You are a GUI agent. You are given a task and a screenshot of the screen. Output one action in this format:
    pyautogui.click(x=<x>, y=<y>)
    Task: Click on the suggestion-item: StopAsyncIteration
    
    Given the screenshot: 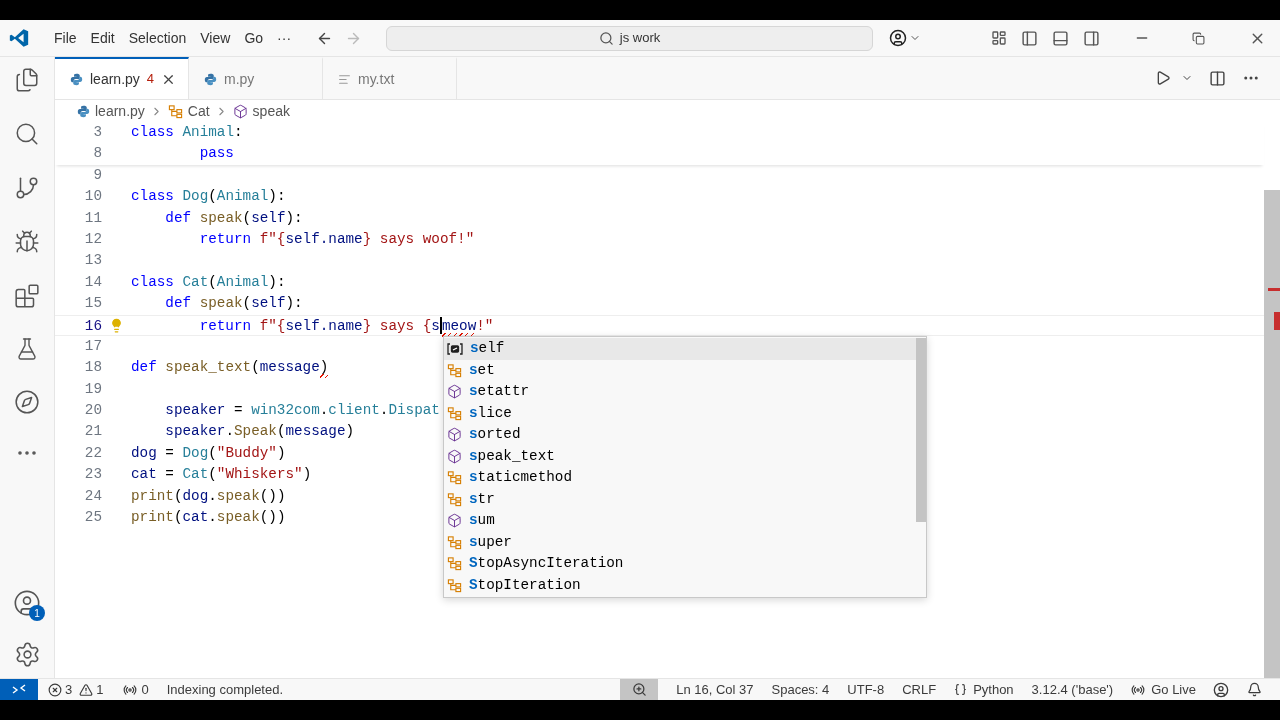 What is the action you would take?
    pyautogui.click(x=680, y=564)
    